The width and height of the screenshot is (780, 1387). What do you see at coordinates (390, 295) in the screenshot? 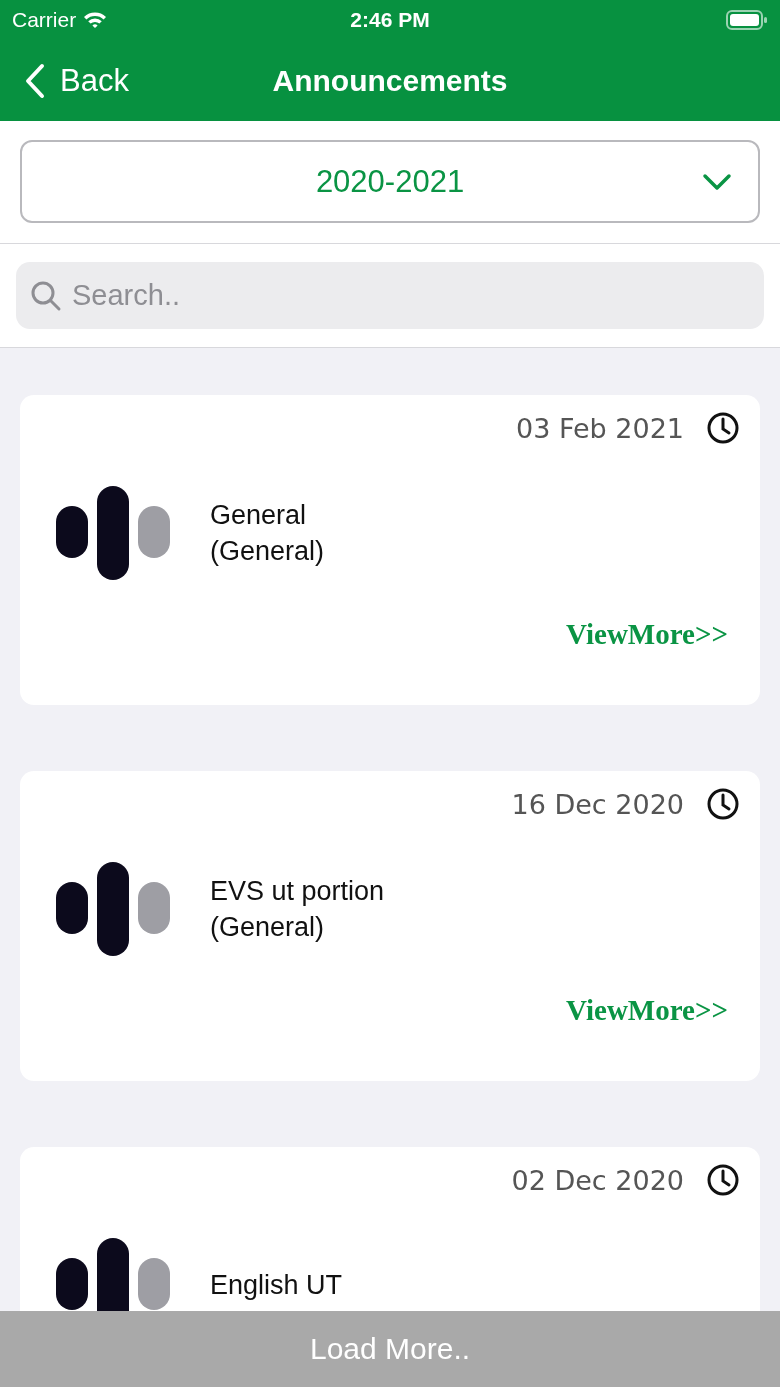
I see `search-field: Search..` at bounding box center [390, 295].